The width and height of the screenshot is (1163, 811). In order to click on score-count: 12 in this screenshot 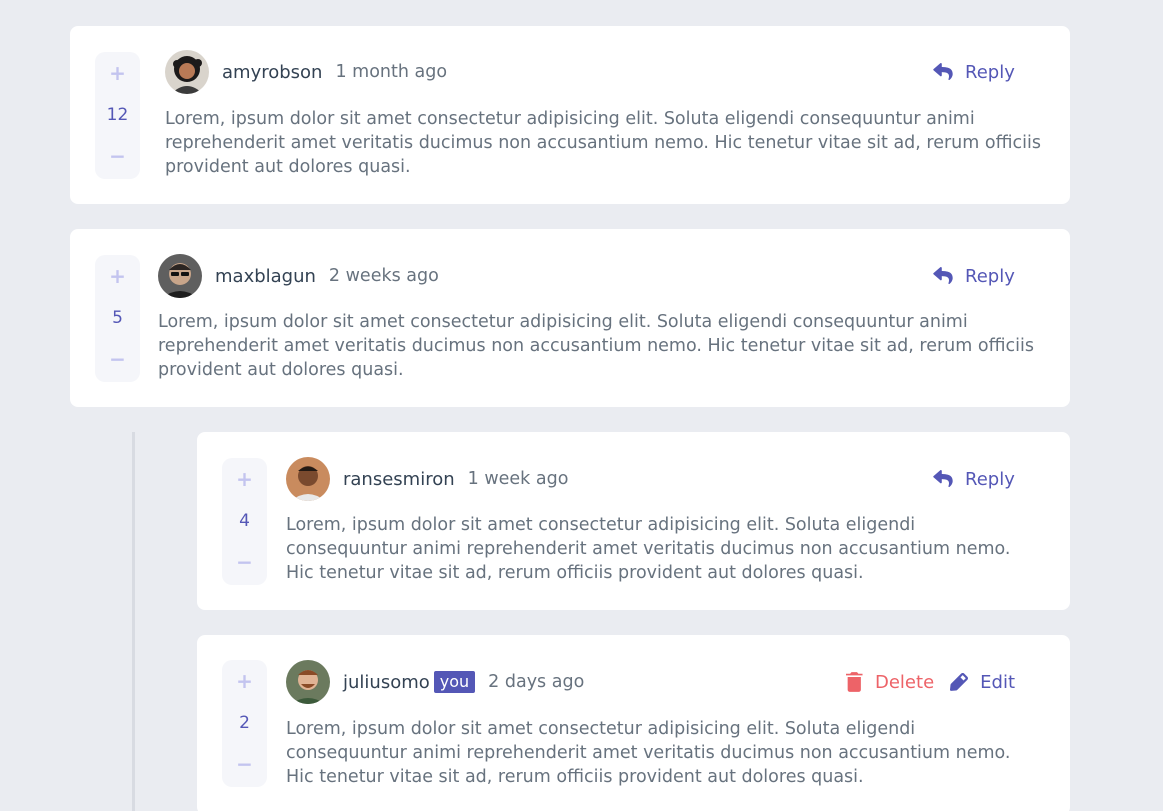, I will do `click(117, 114)`.